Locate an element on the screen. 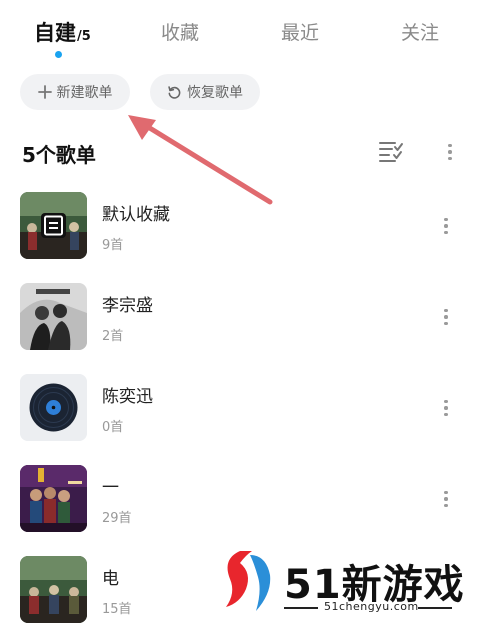 This screenshot has height=640, width=480. playlist-name: 默认收藏 is located at coordinates (136, 215).